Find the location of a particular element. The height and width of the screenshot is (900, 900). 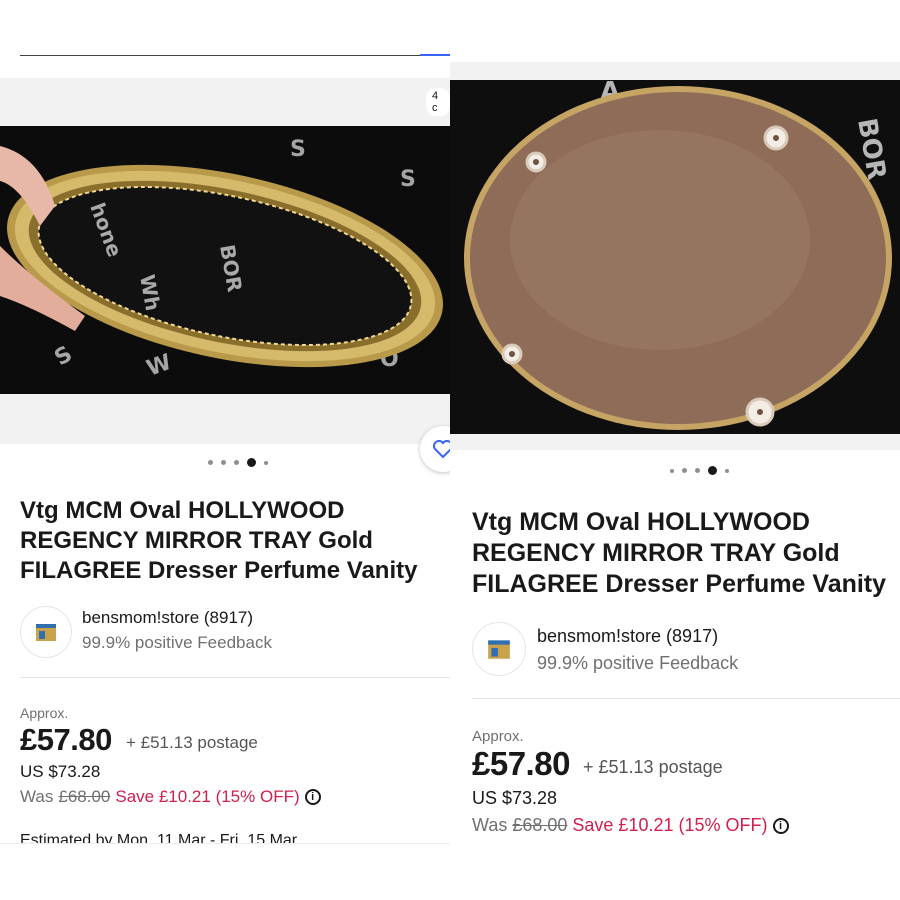

image-counter: 4 c is located at coordinates (438, 102).